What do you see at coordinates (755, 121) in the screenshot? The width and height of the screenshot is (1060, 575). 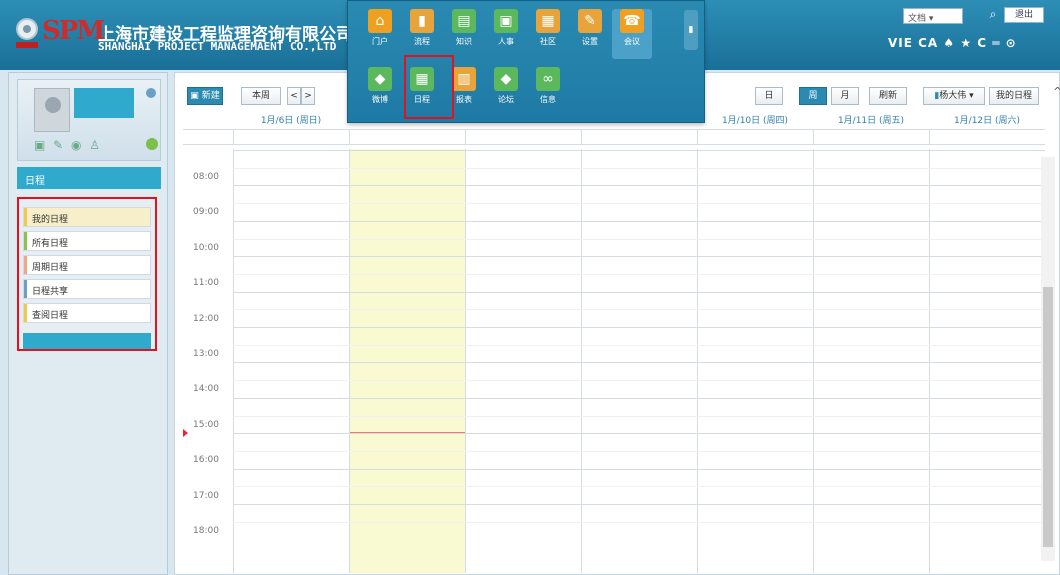 I see `day-header-5: 1月/10日 (周四)` at bounding box center [755, 121].